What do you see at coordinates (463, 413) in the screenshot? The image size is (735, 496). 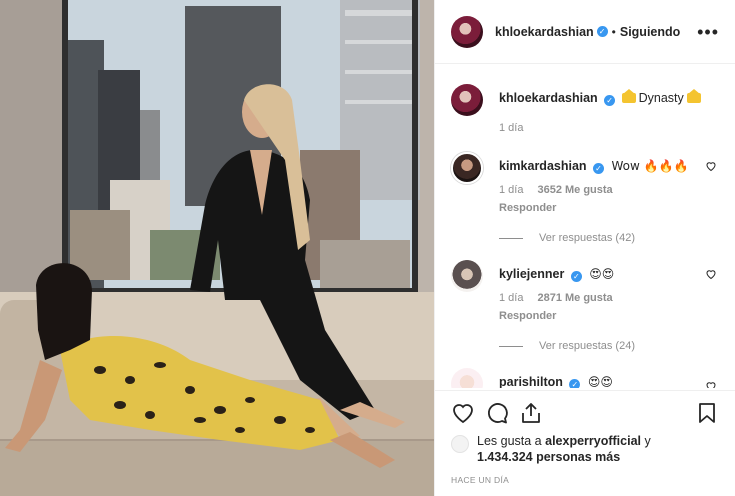 I see `heart-icon` at bounding box center [463, 413].